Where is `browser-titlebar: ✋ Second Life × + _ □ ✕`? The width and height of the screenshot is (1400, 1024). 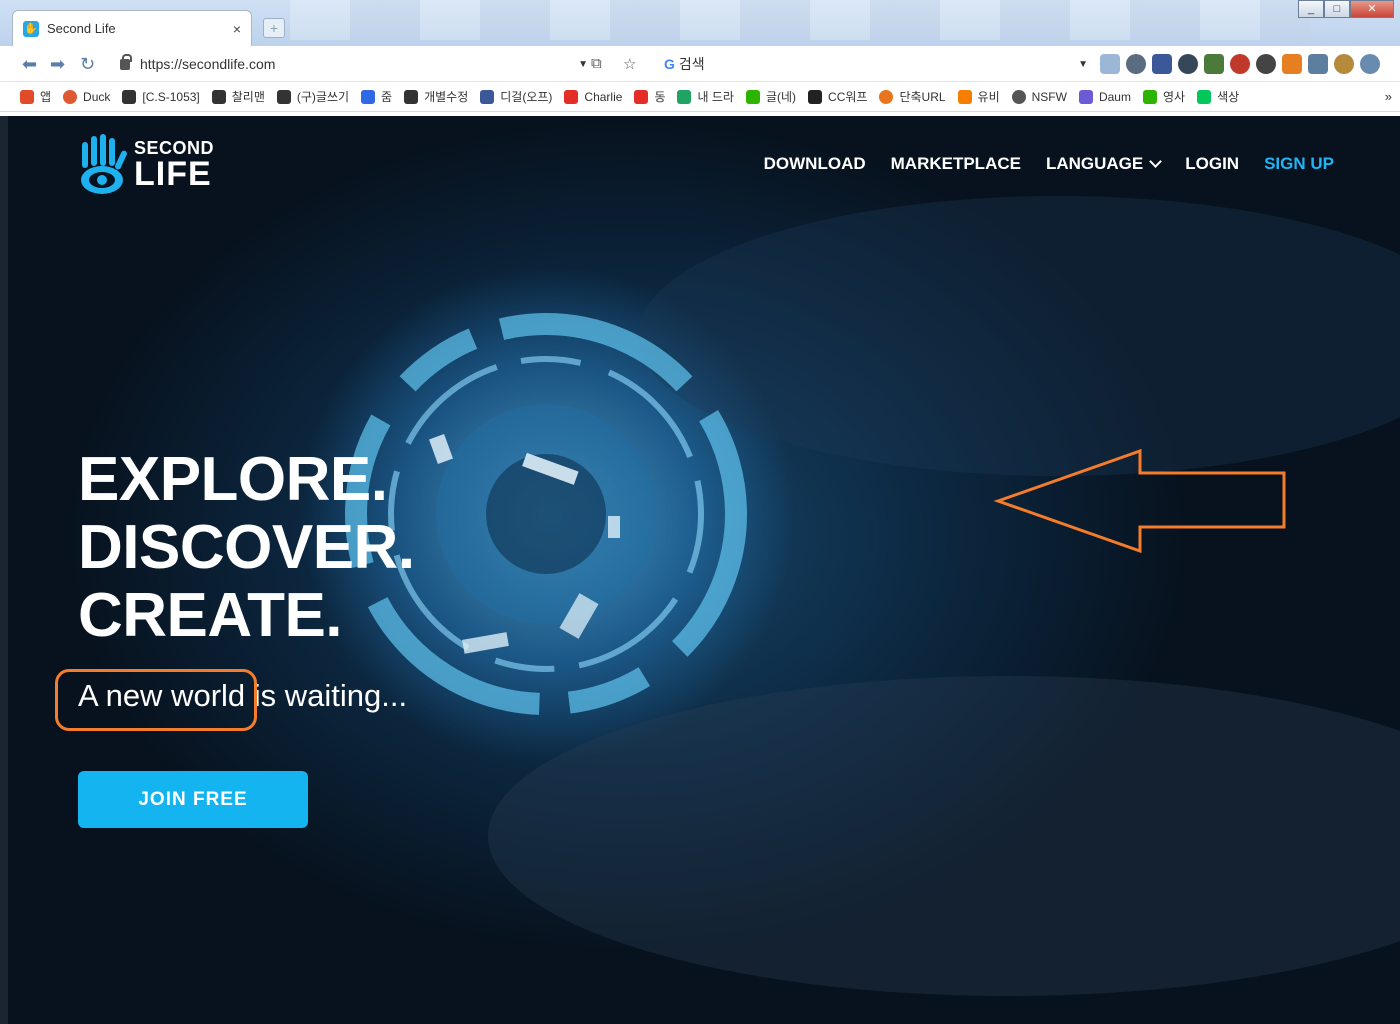 browser-titlebar: ✋ Second Life × + _ □ ✕ is located at coordinates (700, 23).